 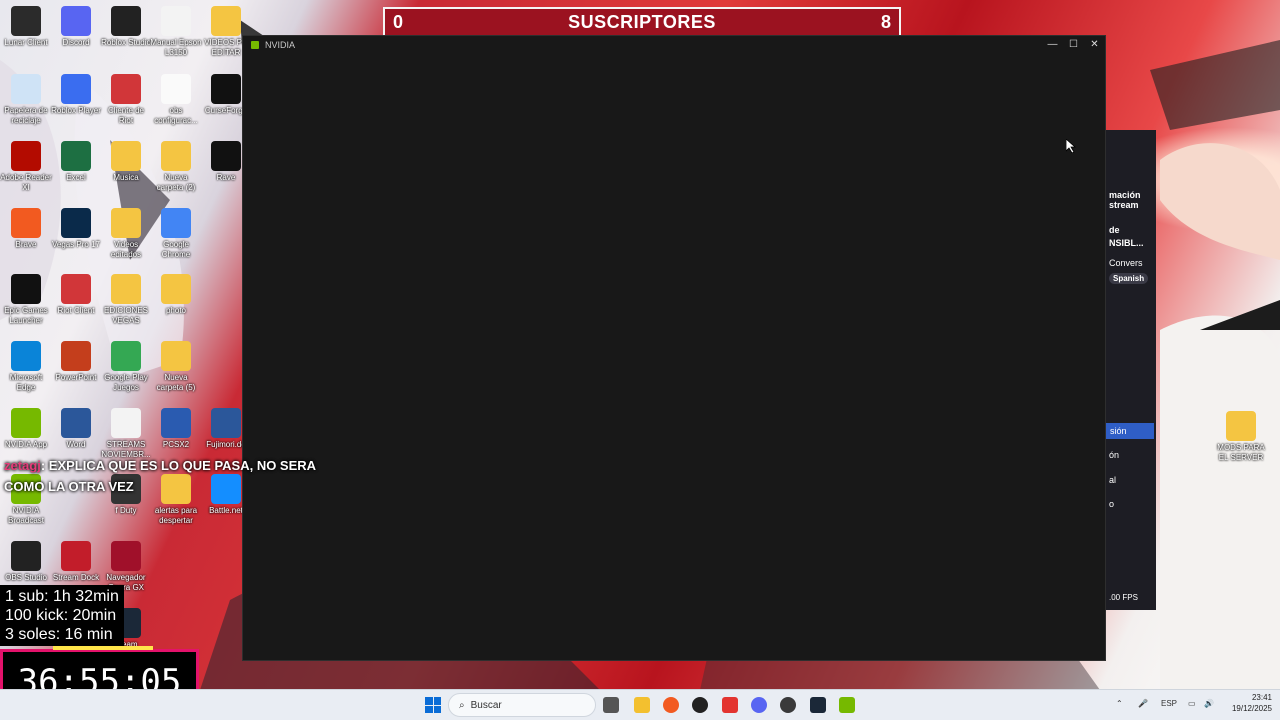 What do you see at coordinates (1124, 205) in the screenshot?
I see `obs-panel-line: stream` at bounding box center [1124, 205].